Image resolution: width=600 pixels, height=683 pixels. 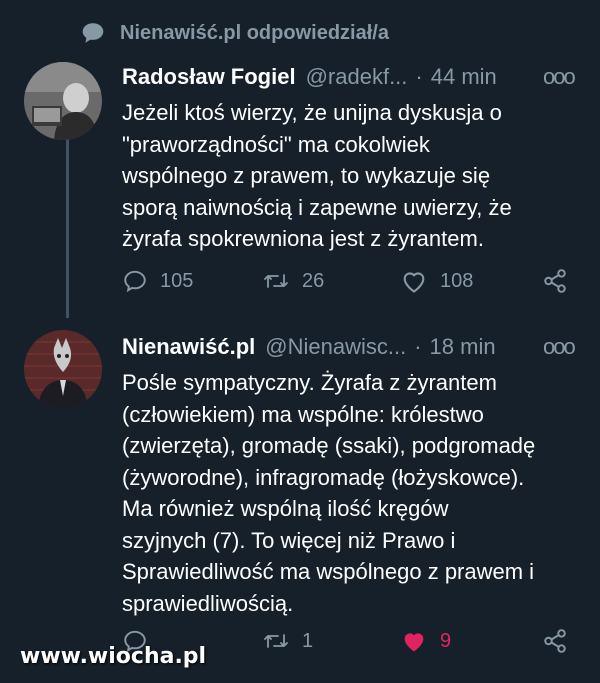 What do you see at coordinates (323, 477) in the screenshot?
I see `tweet2-body-line: (żyworodne), infragromadę (łożyskowce).` at bounding box center [323, 477].